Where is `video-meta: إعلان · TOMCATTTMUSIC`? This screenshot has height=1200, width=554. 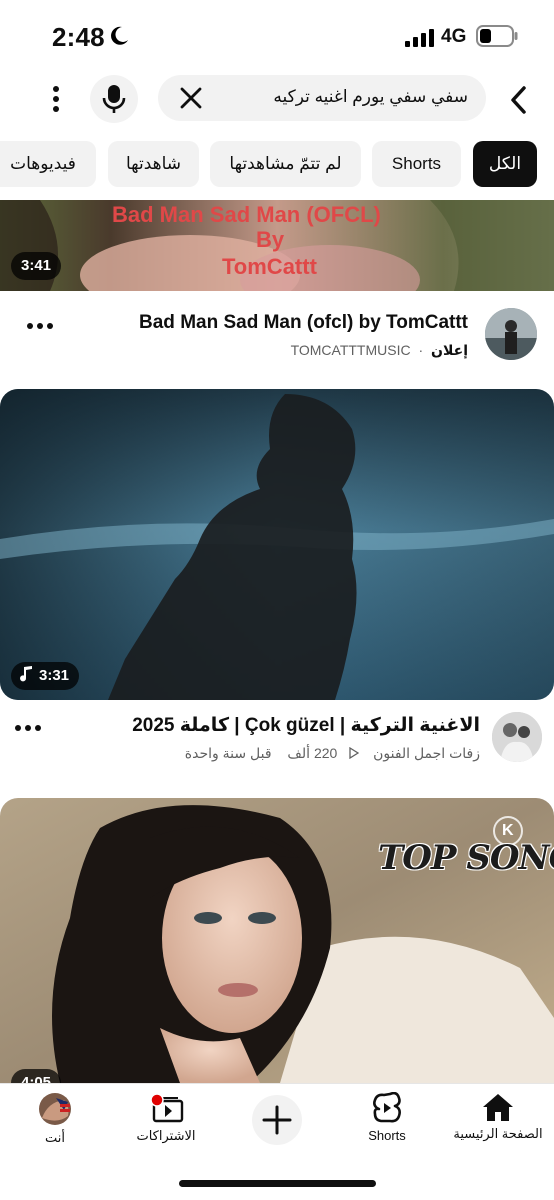
video-meta: إعلان · TOMCATTTMUSIC is located at coordinates (379, 350).